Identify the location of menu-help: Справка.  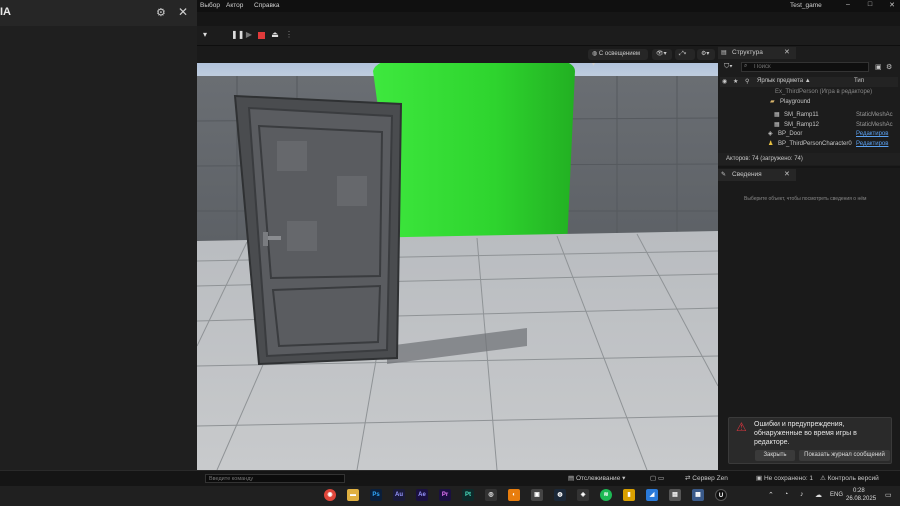
(267, 5).